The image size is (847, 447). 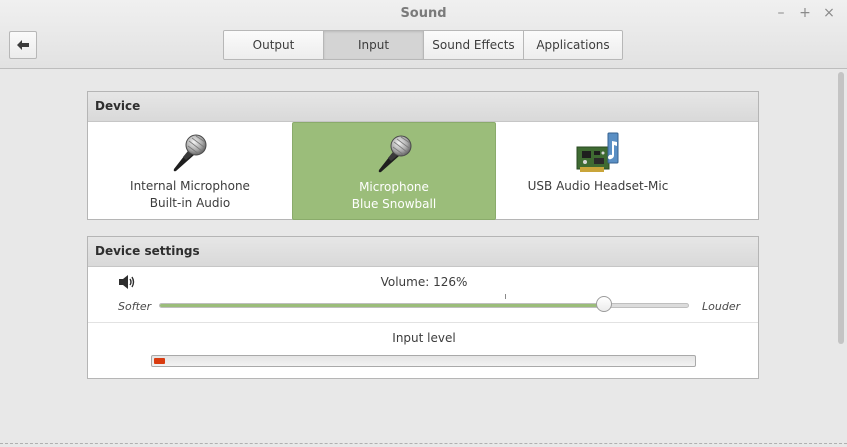 What do you see at coordinates (423, 252) in the screenshot?
I see `settings-section-title: Device settings` at bounding box center [423, 252].